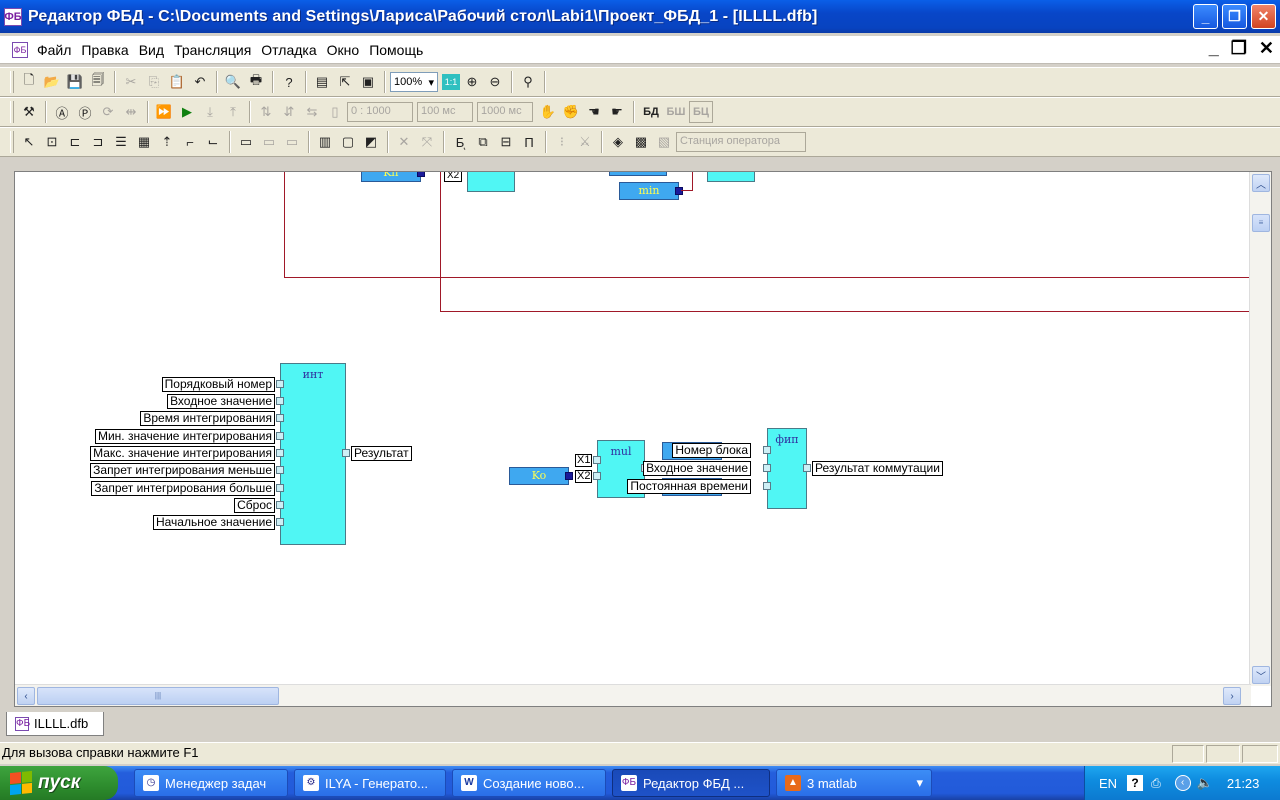  What do you see at coordinates (289, 112) in the screenshot?
I see `trace-2-icon: ⇵` at bounding box center [289, 112].